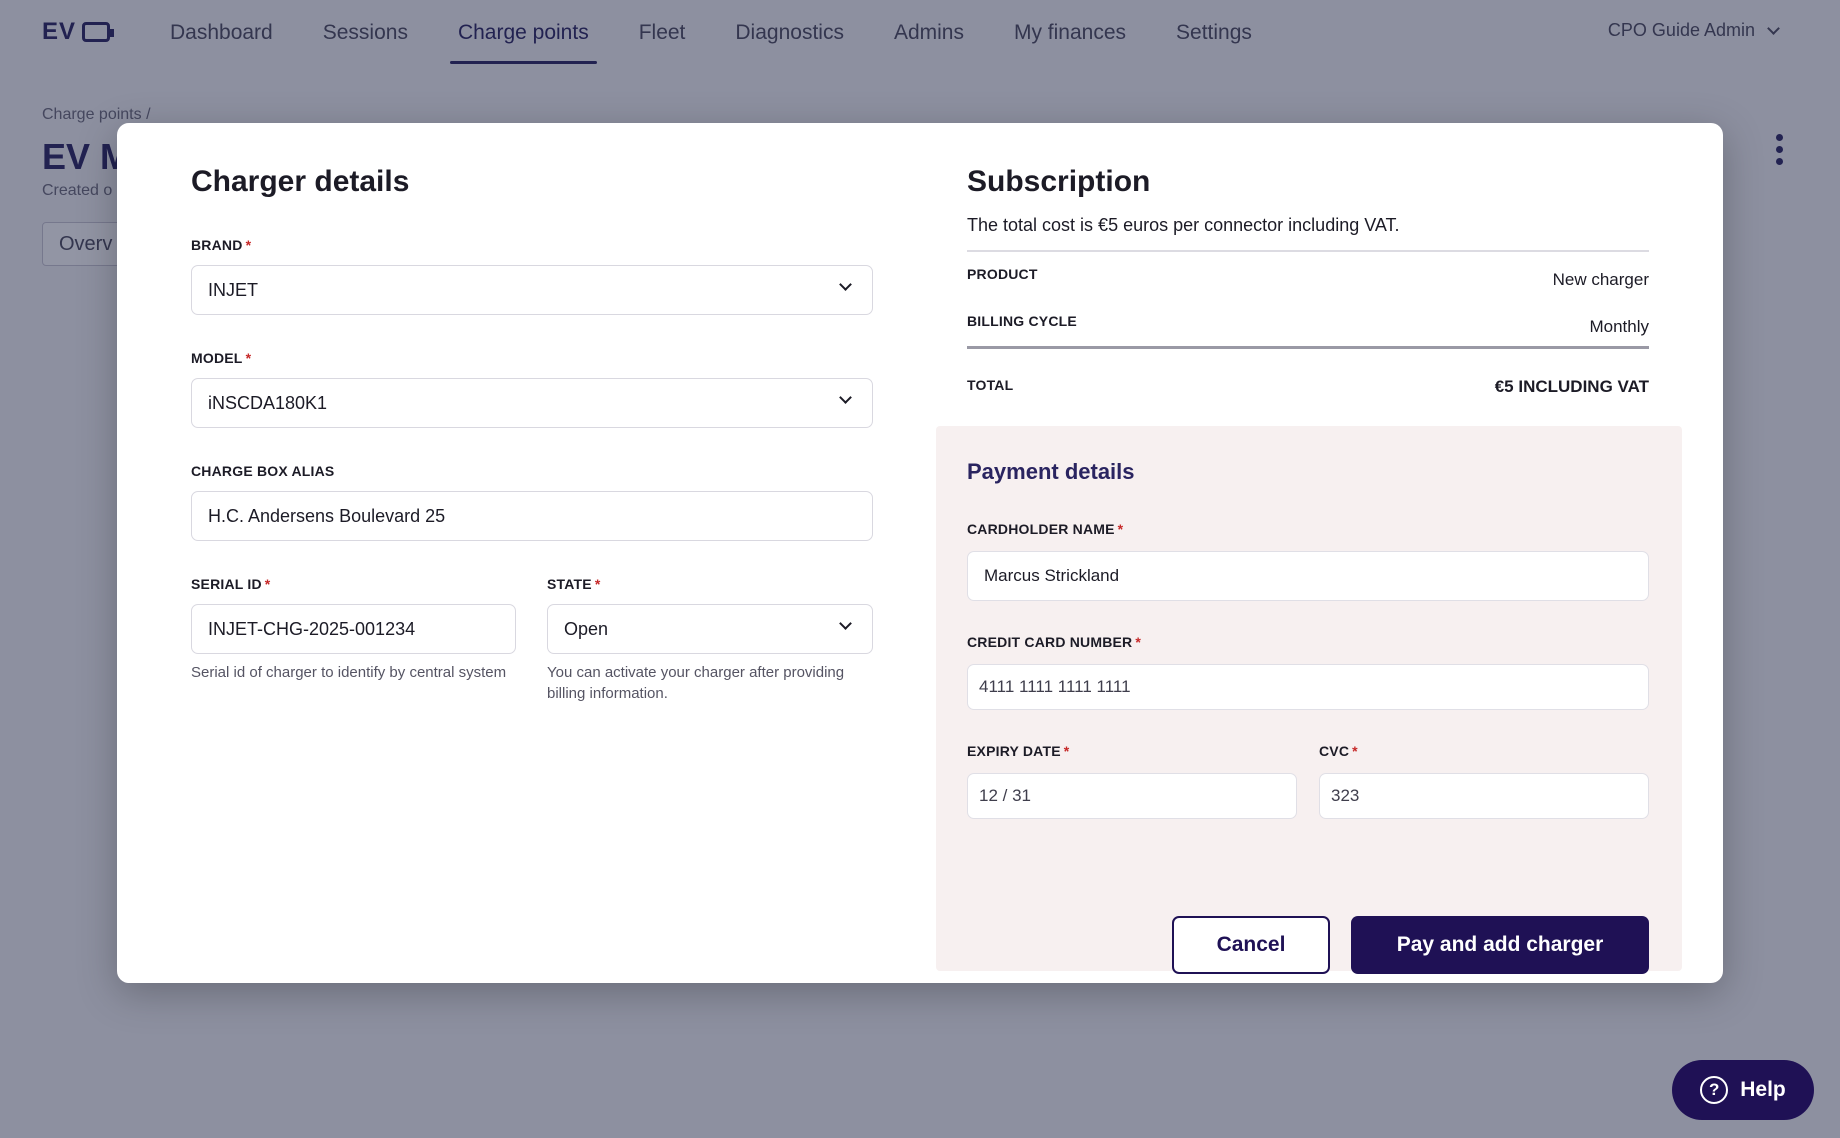  What do you see at coordinates (1014, 751) in the screenshot?
I see `expiry-label: EXPIRY DATE` at bounding box center [1014, 751].